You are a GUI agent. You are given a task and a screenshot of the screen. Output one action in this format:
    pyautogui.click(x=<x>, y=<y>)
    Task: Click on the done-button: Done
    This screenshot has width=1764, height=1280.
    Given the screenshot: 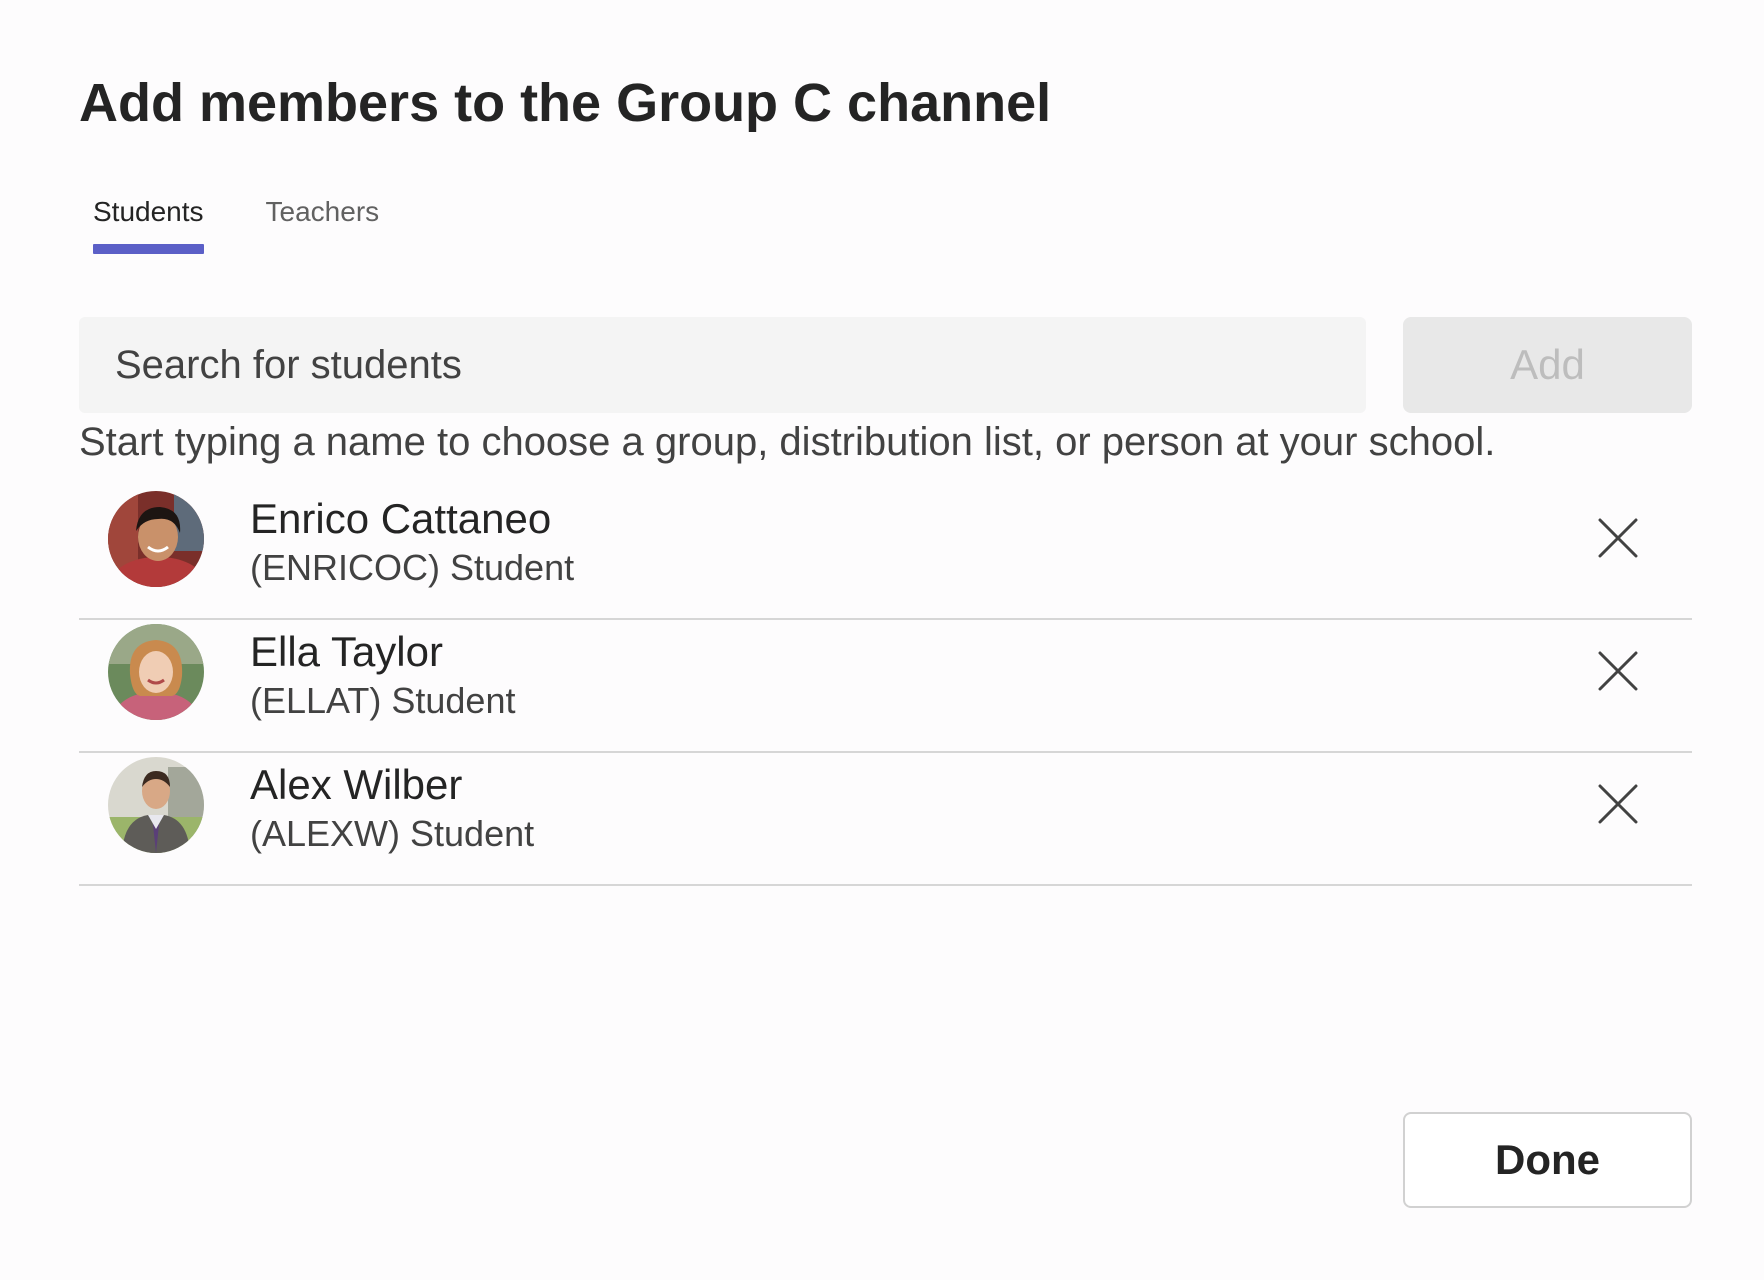 What is the action you would take?
    pyautogui.click(x=1547, y=1160)
    